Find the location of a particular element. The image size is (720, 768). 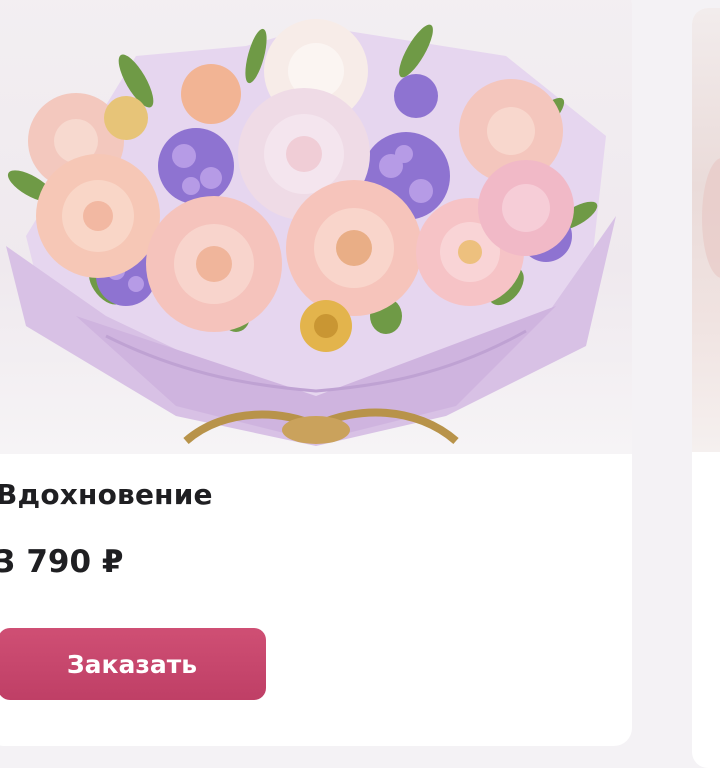

next-product-image is located at coordinates (706, 230).